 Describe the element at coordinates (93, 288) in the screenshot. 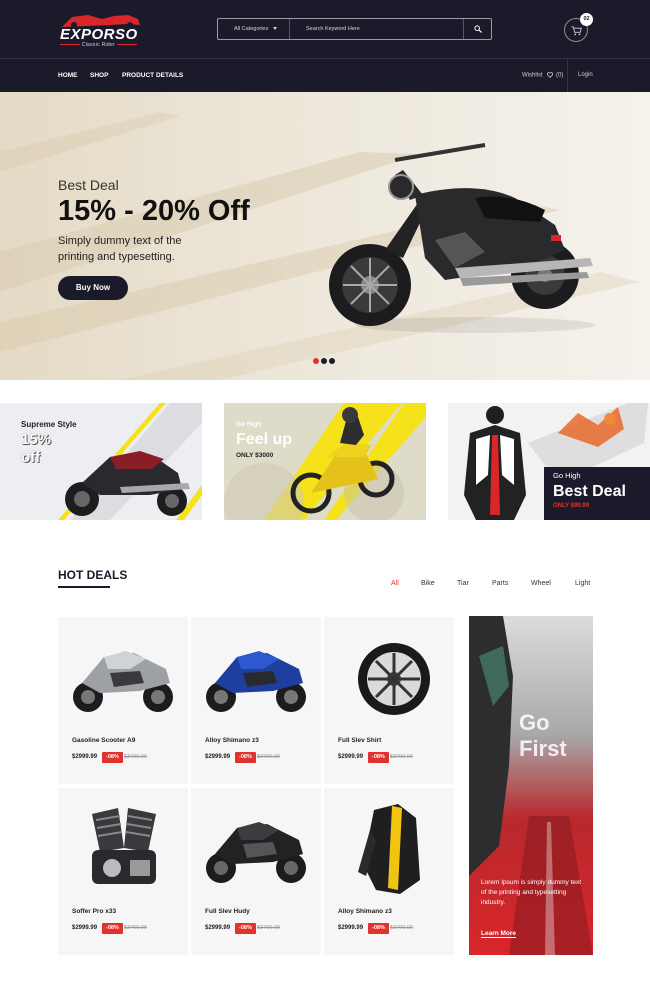

I see `buy-now-button: Buy Now` at that location.